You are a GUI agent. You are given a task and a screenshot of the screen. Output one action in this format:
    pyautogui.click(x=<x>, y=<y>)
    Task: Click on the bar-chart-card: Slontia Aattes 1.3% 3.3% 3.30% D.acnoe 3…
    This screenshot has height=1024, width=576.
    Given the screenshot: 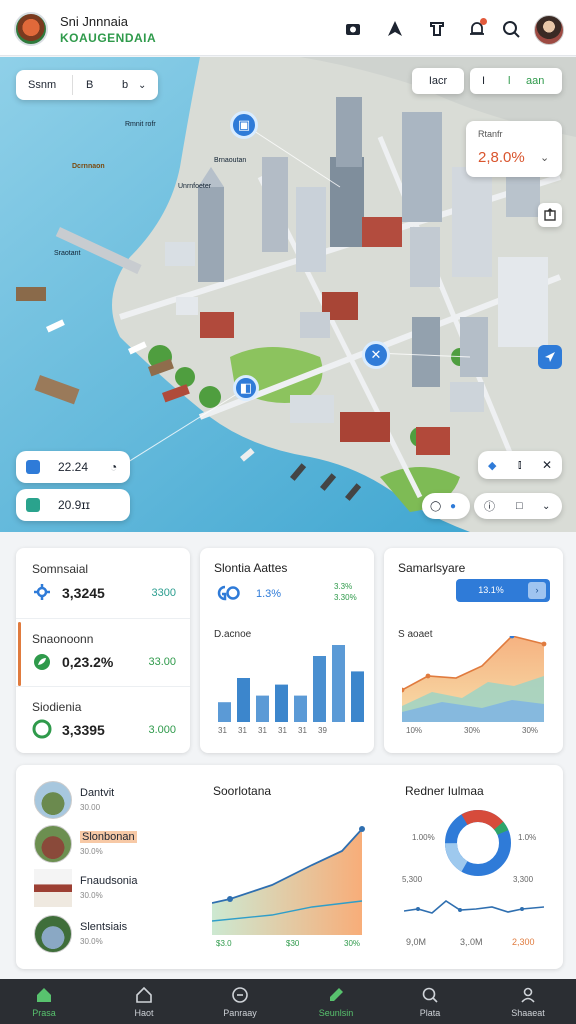 What is the action you would take?
    pyautogui.click(x=287, y=650)
    